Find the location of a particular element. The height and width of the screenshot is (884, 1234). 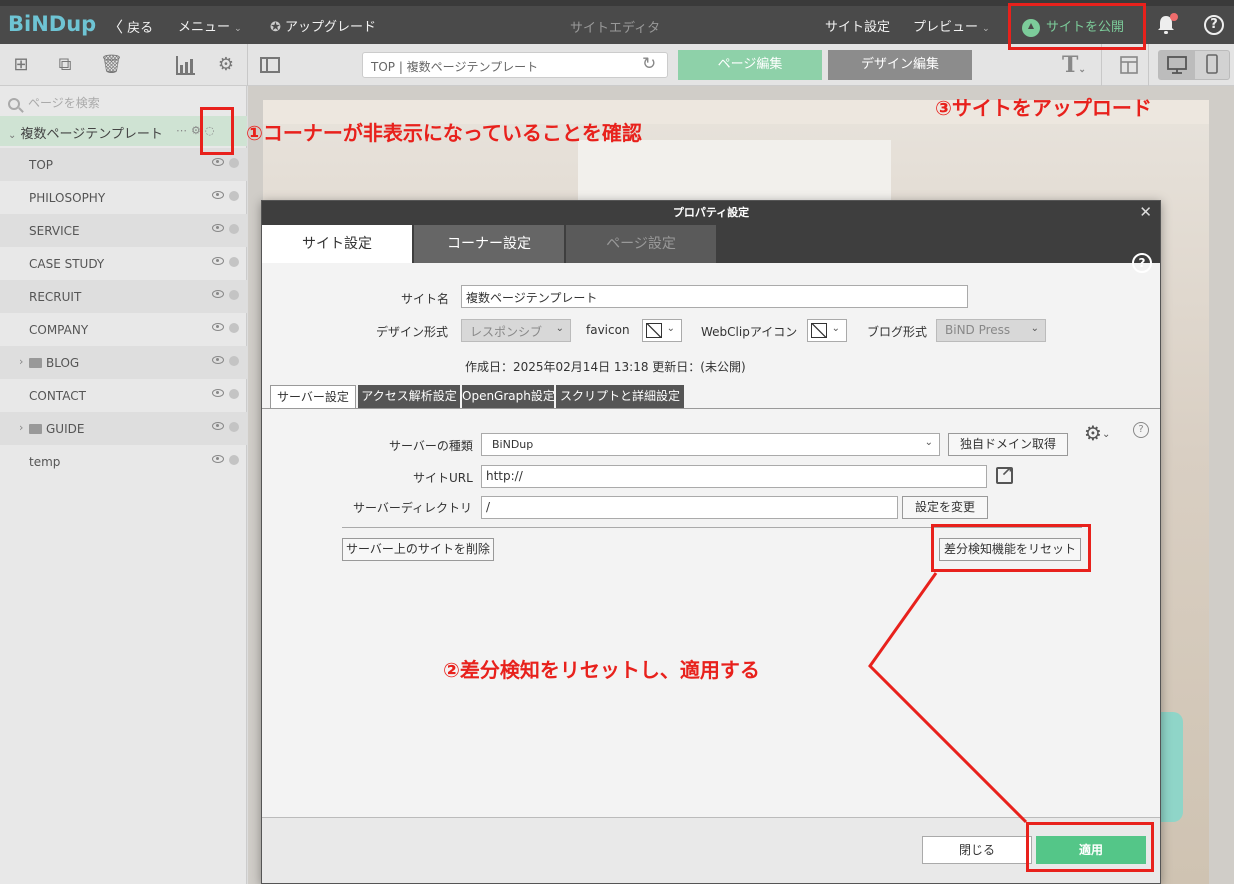

dialog-tabs: サイト設定 コーナー設定 ページ設定 ? is located at coordinates (711, 249).